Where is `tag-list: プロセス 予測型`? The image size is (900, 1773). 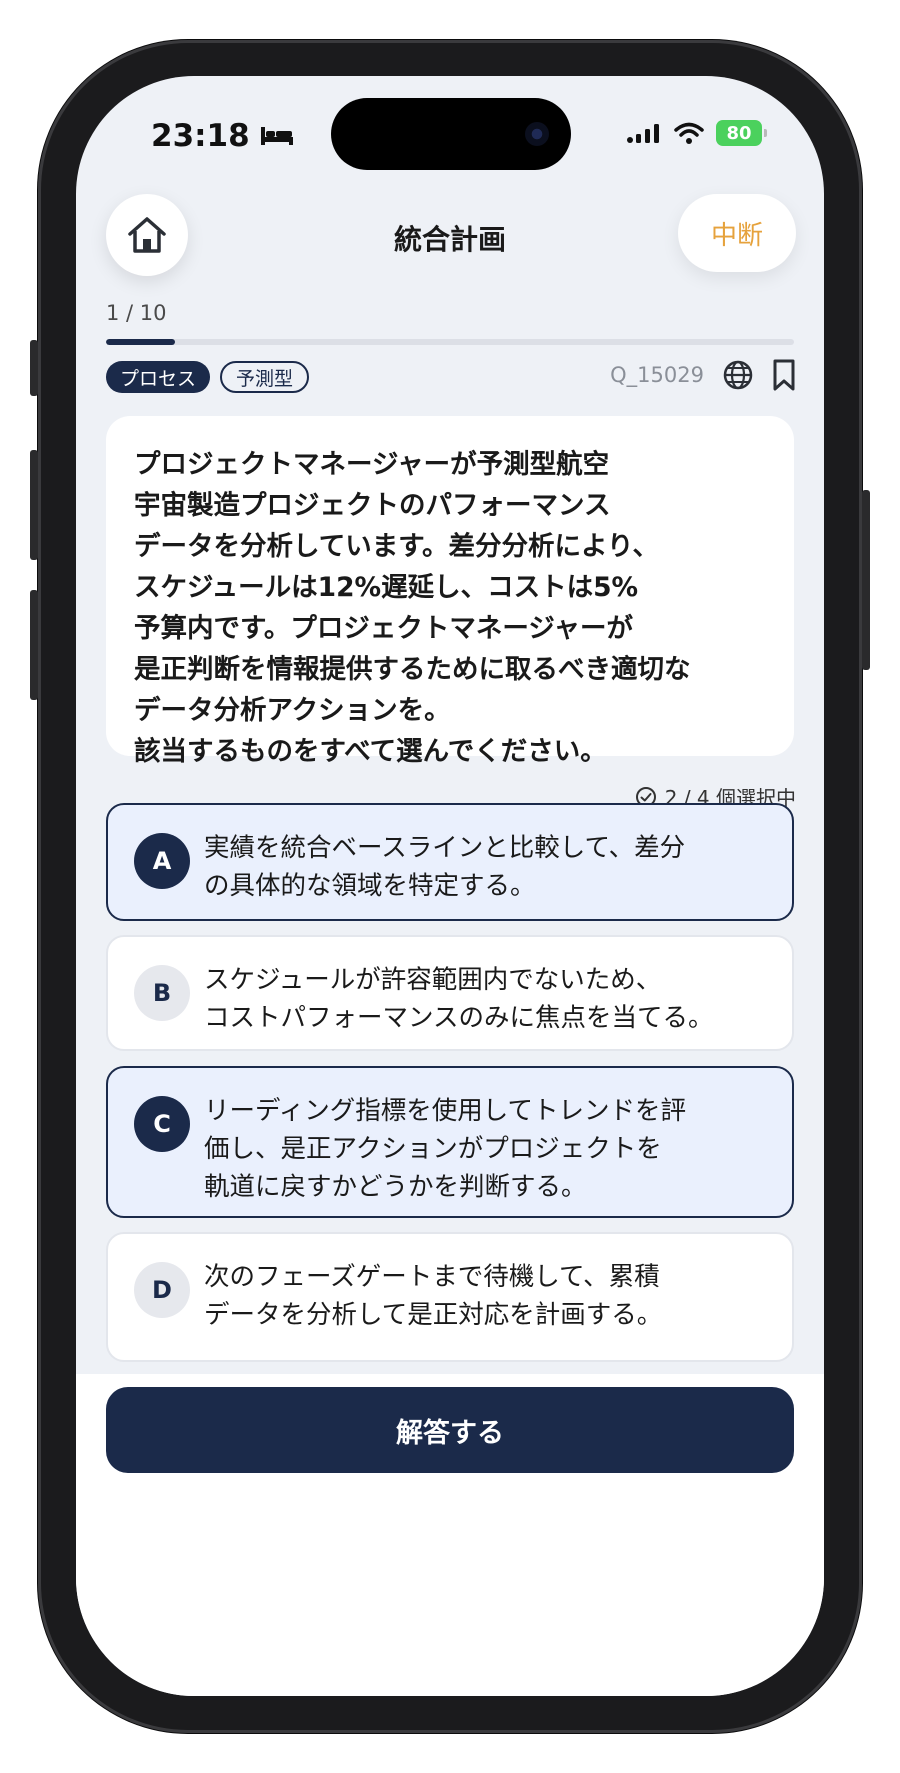
tag-list: プロセス 予測型 is located at coordinates (208, 377).